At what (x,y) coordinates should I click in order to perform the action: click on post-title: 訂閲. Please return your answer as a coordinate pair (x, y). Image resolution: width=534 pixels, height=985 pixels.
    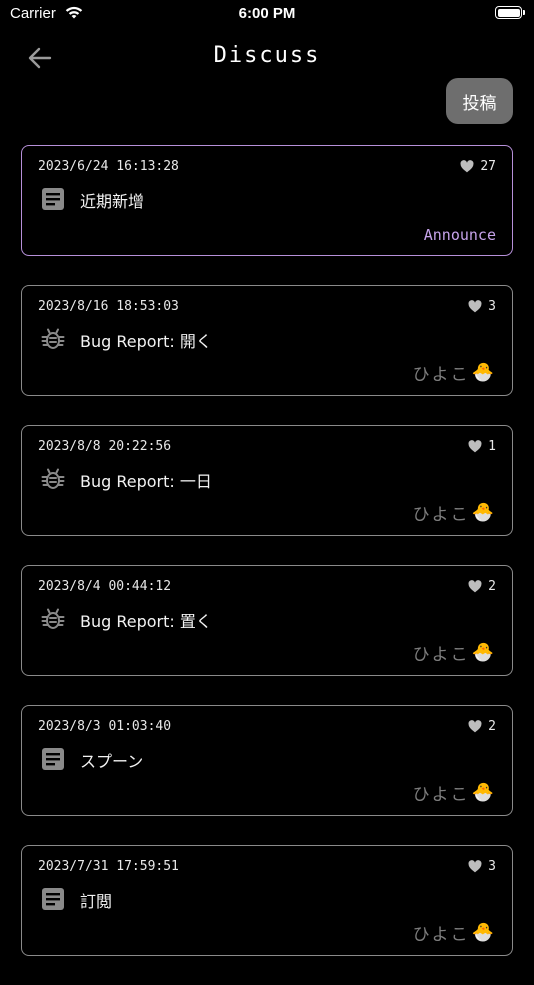
    Looking at the image, I should click on (96, 901).